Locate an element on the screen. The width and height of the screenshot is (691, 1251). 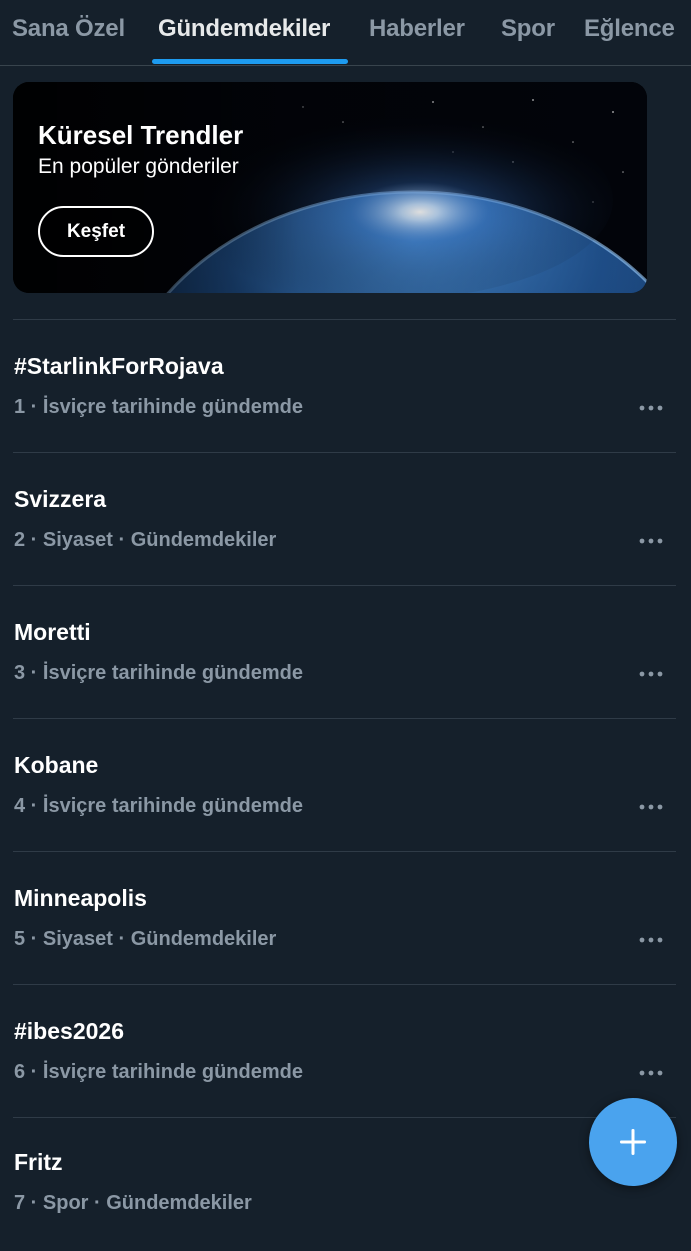
tab-spor: Spor is located at coordinates (528, 32).